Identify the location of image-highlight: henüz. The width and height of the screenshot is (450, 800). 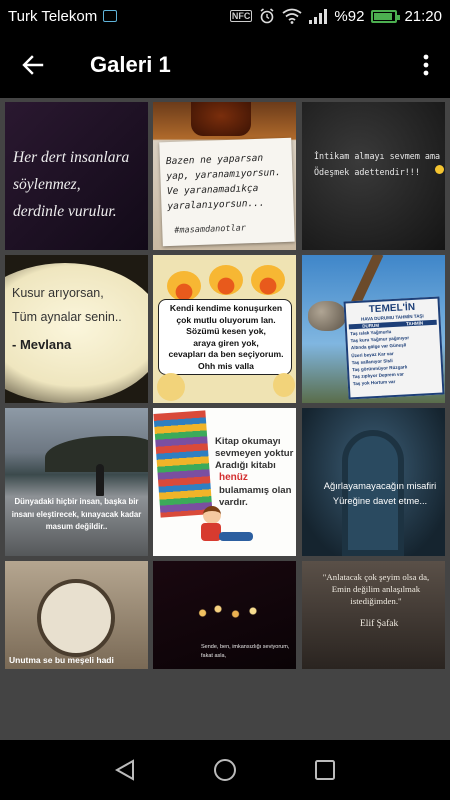
(233, 477).